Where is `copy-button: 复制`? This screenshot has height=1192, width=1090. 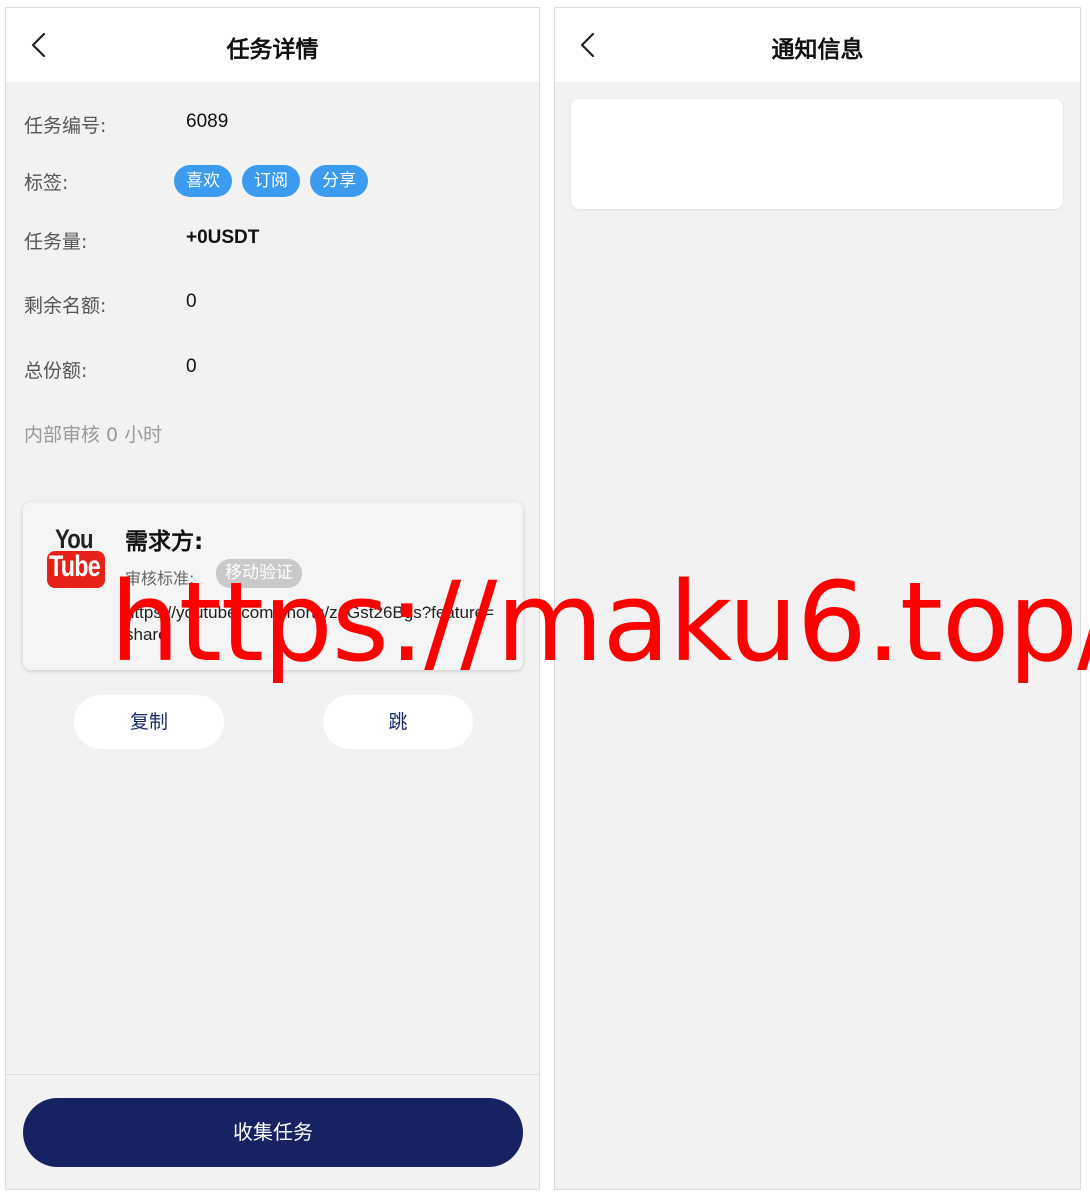 copy-button: 复制 is located at coordinates (149, 722).